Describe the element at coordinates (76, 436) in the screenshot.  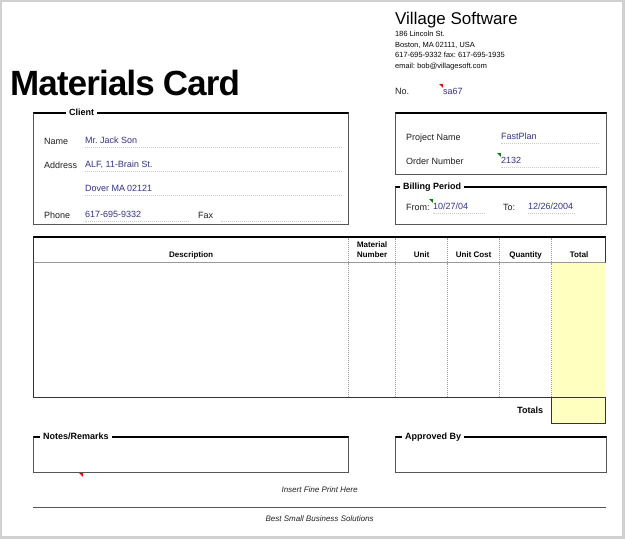
I see `group-title: Notes/Remarks` at that location.